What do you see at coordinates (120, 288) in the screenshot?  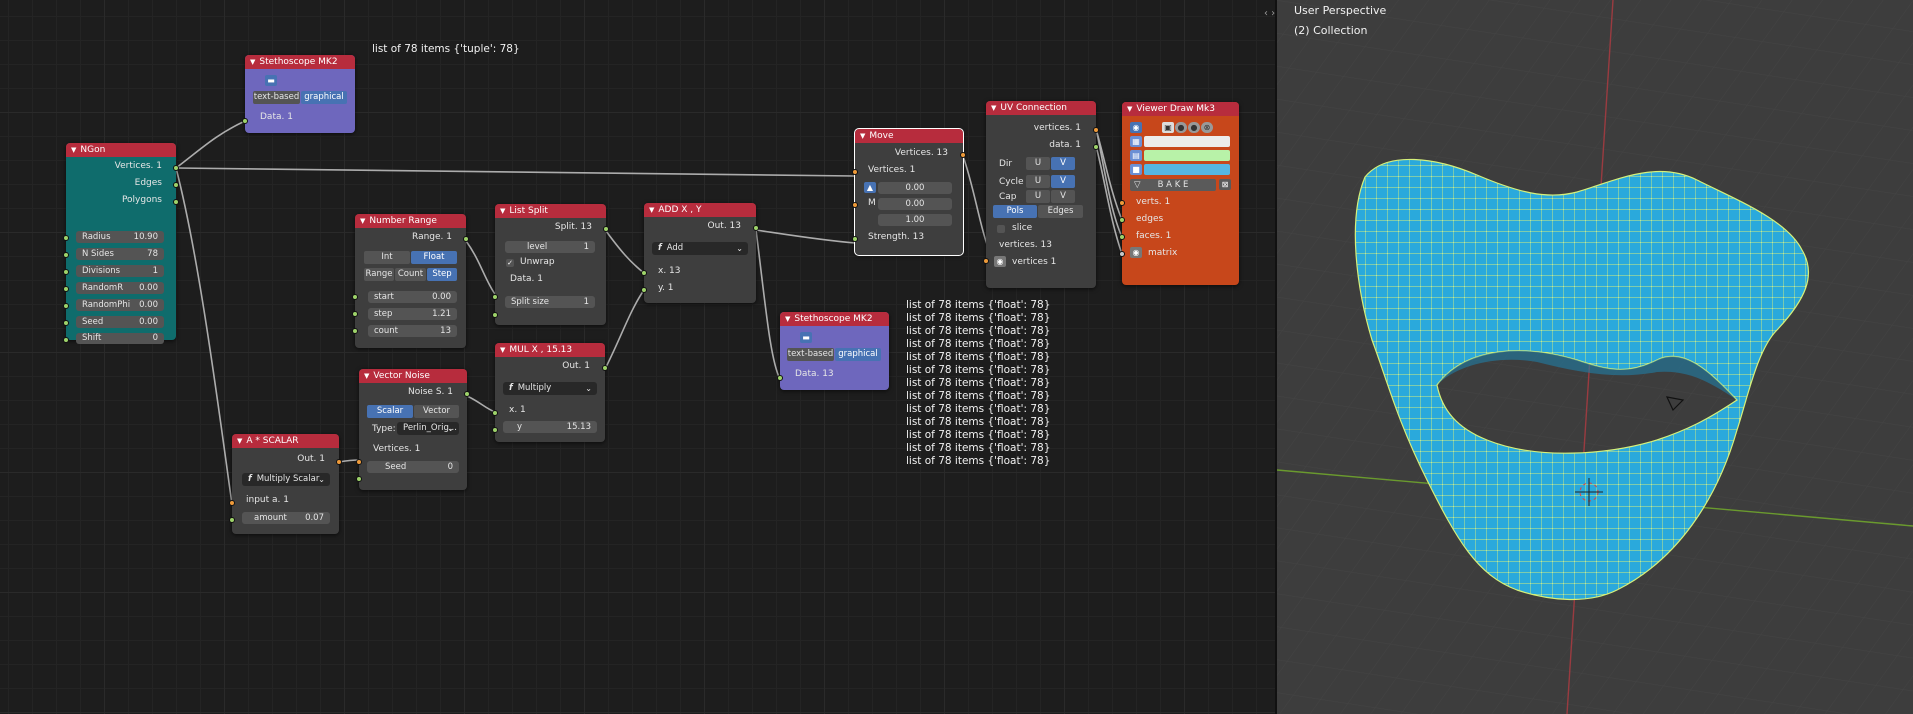 I see `randomr-field: RandomR 0.00` at bounding box center [120, 288].